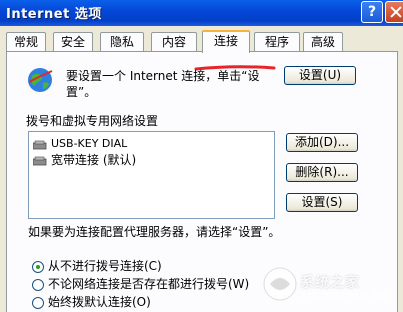 The width and height of the screenshot is (403, 312). I want to click on connection-name: 宽带连接 (默认), so click(94, 160).